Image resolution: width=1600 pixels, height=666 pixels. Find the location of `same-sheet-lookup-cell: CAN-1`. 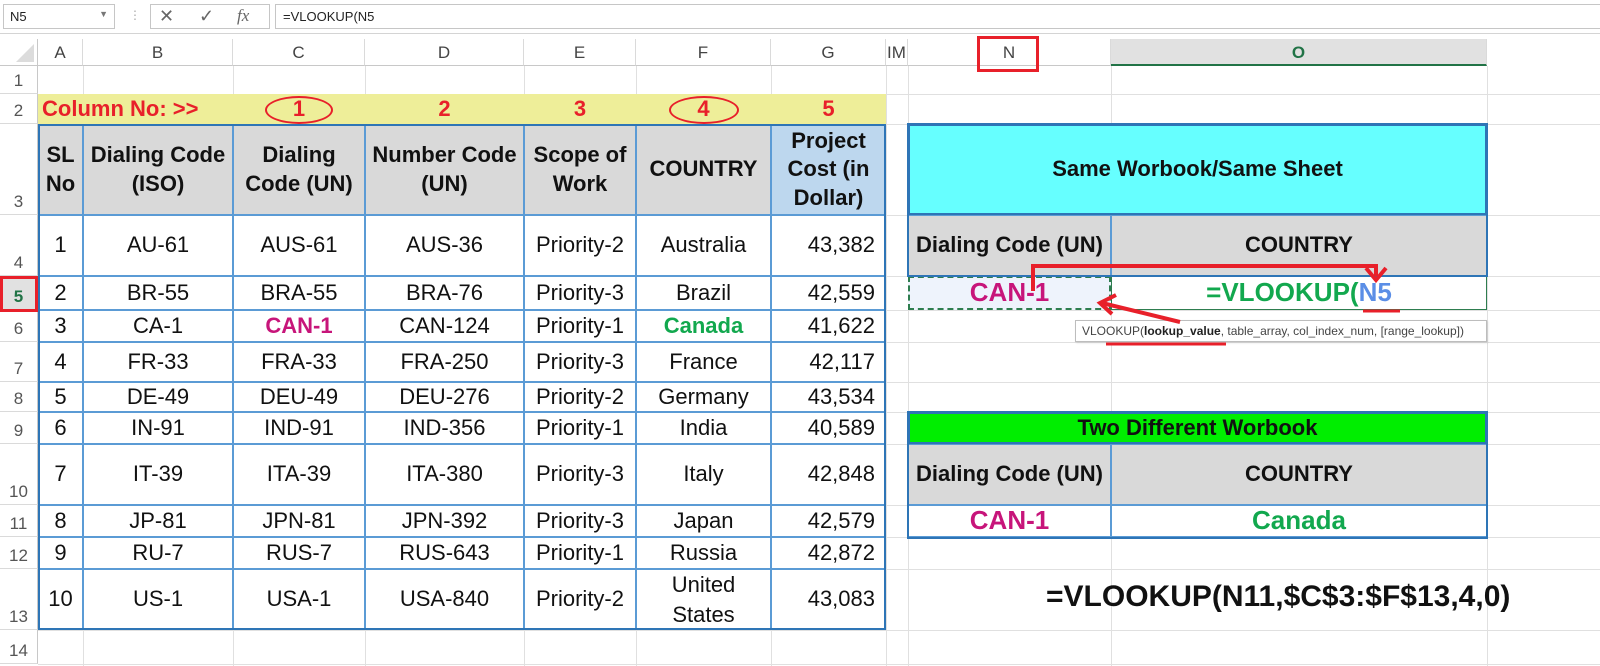

same-sheet-lookup-cell: CAN-1 is located at coordinates (1009, 293).